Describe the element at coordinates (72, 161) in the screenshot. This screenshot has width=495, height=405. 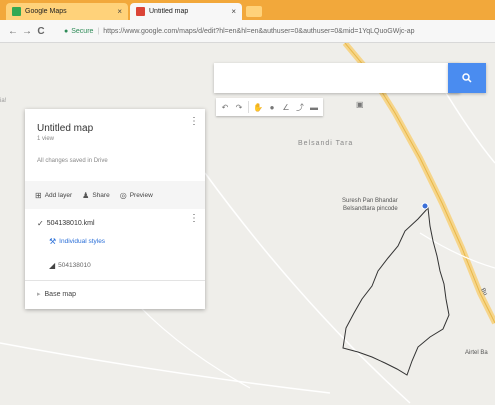
I see `save-status: All changes saved in Drive` at that location.